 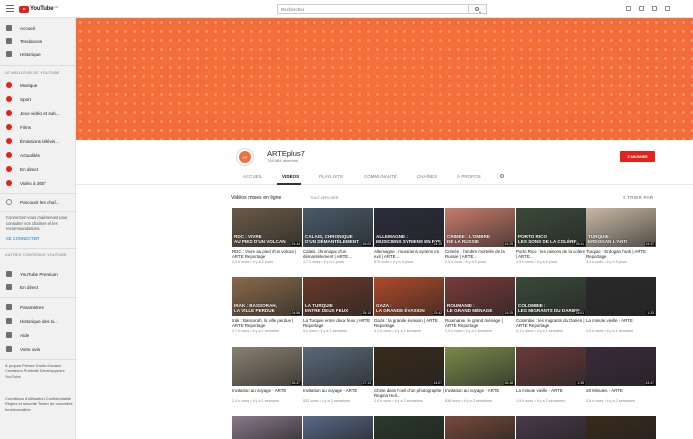 What do you see at coordinates (37, 99) in the screenshot?
I see `sidebar-item-sport: Sport` at bounding box center [37, 99].